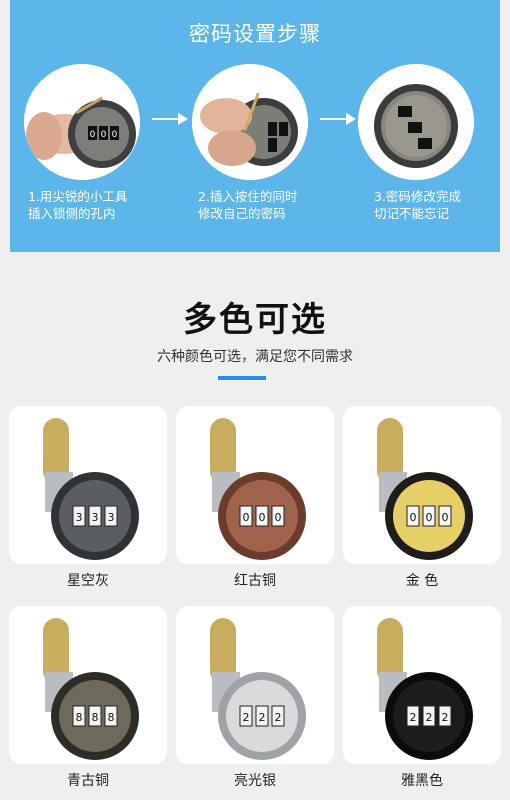  What do you see at coordinates (417, 196) in the screenshot?
I see `step-3-line-1: 3.密码修改完成` at bounding box center [417, 196].